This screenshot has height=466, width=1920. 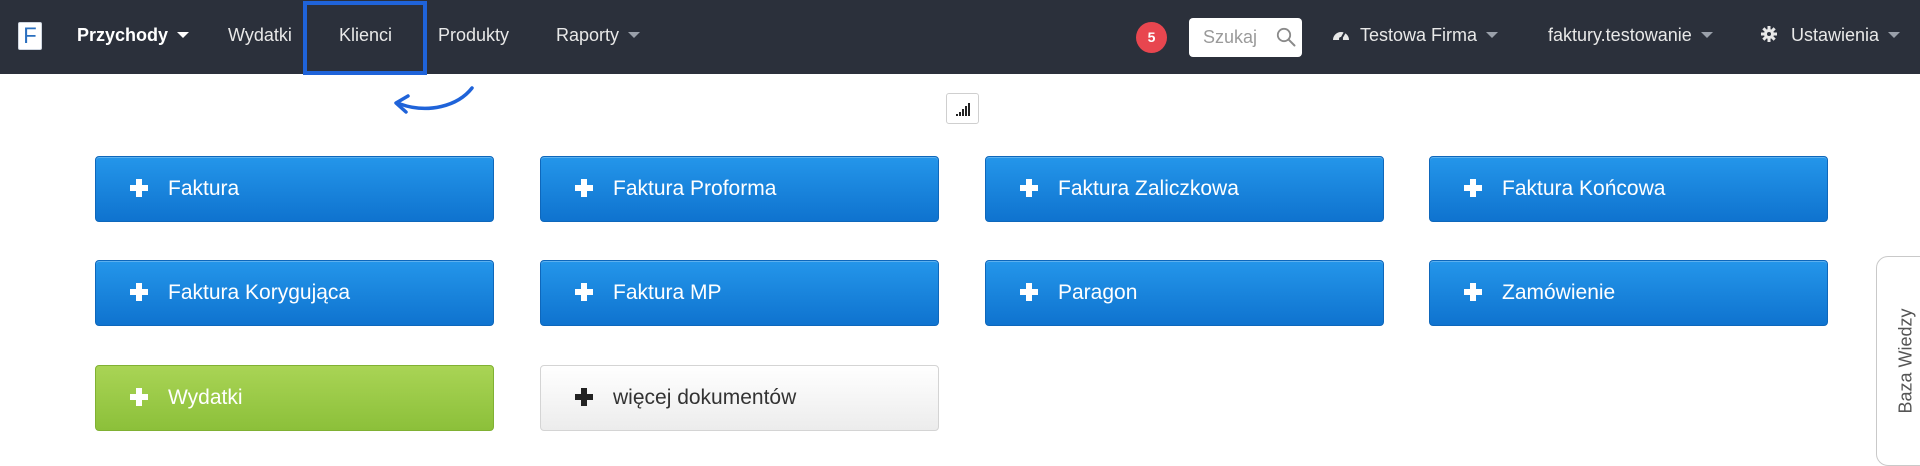 I want to click on button-label: Faktura Proforma, so click(x=695, y=188).